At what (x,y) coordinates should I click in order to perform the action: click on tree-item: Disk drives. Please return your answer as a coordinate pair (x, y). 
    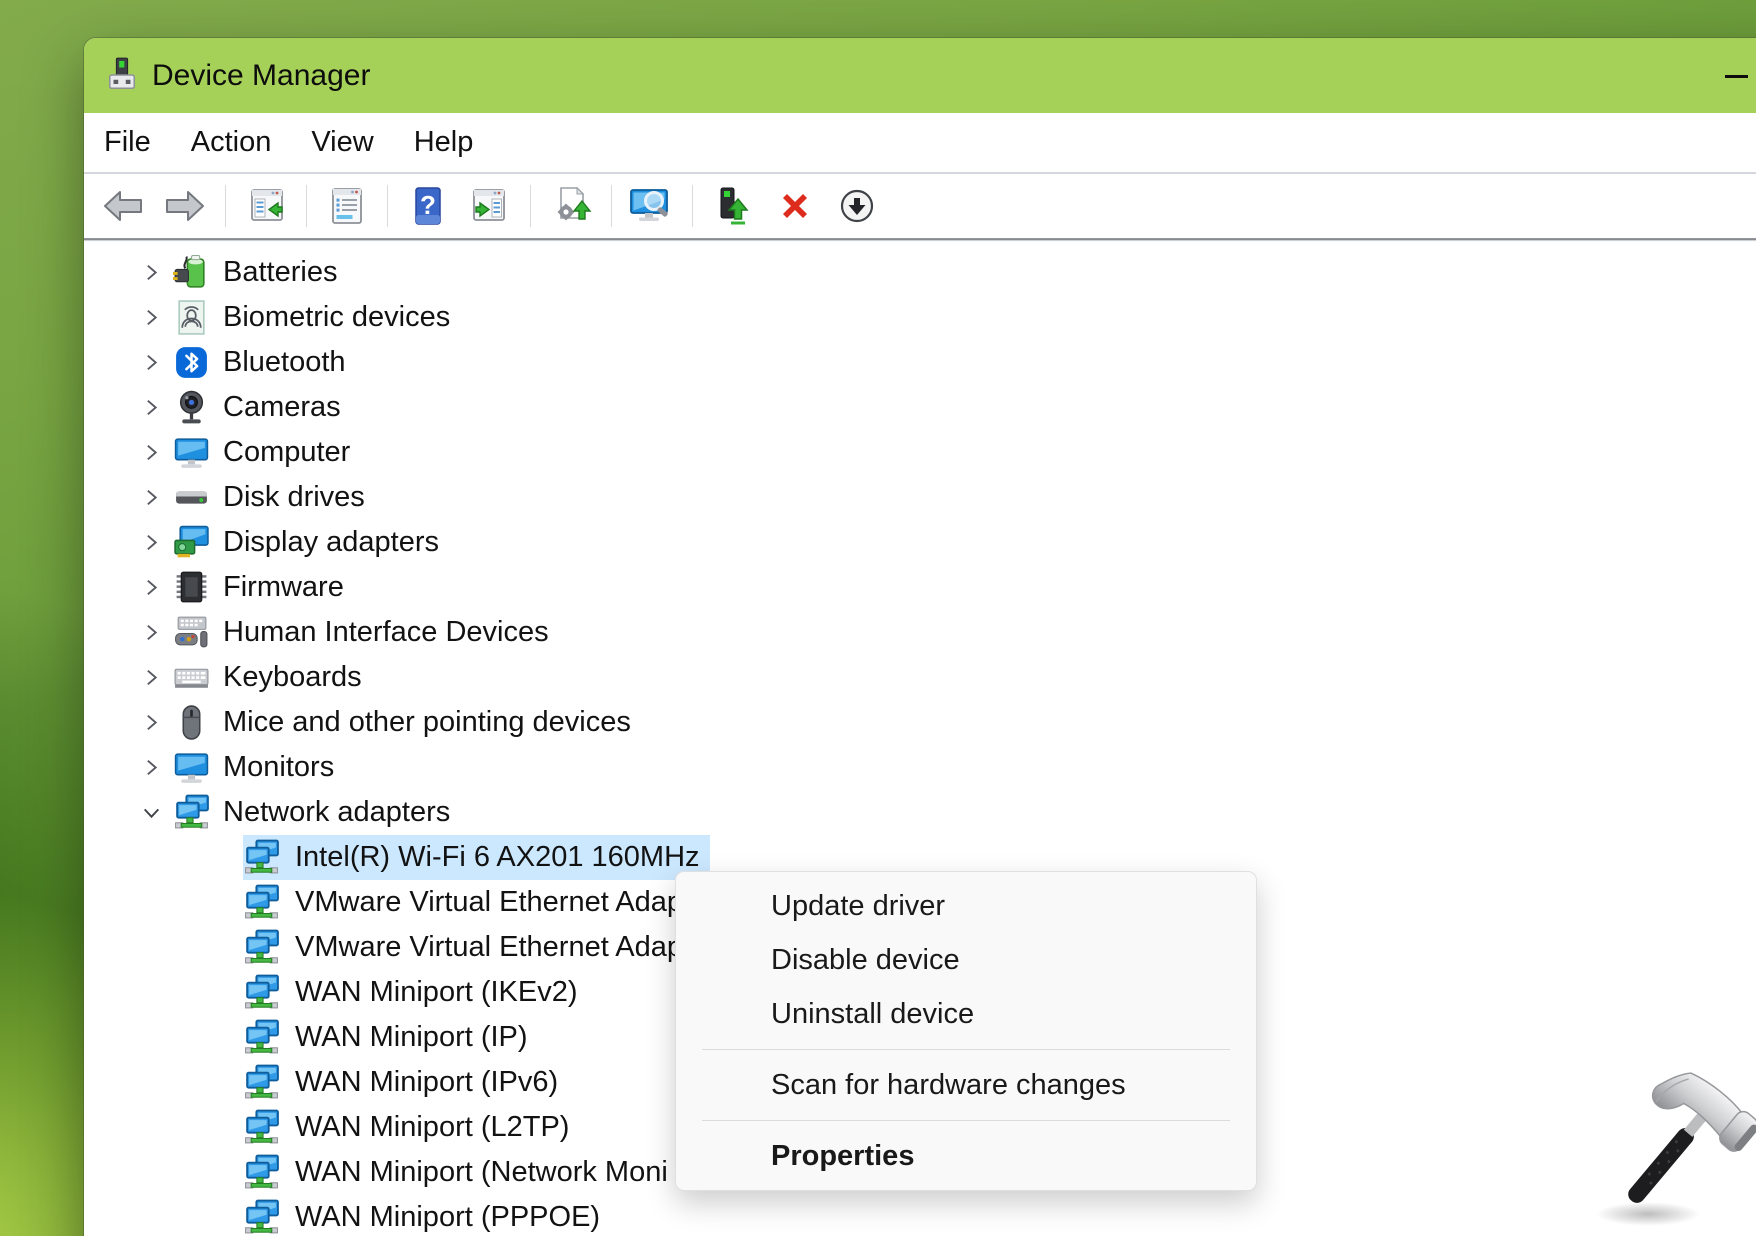
    Looking at the image, I should click on (920, 497).